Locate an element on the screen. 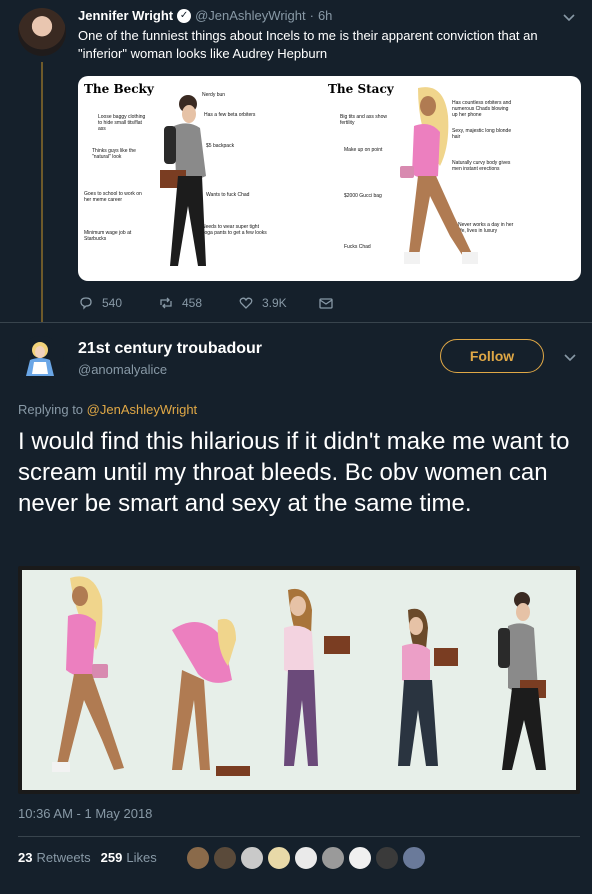  like-count: 3.9K is located at coordinates (274, 303).